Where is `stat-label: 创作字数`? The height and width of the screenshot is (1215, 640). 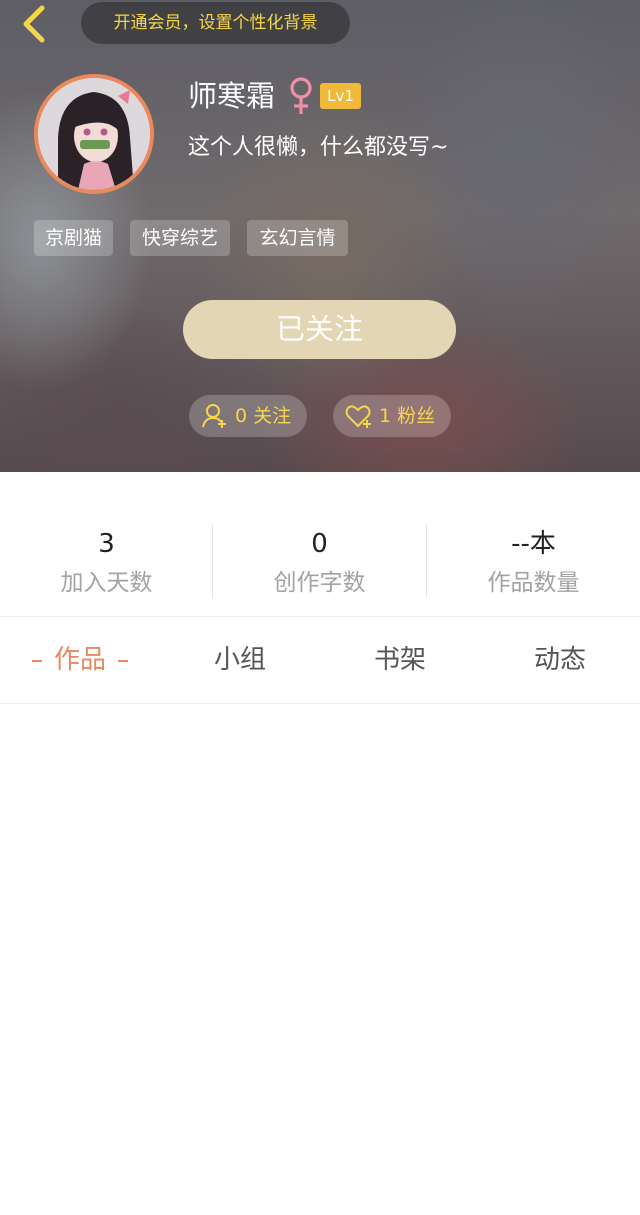 stat-label: 创作字数 is located at coordinates (319, 583).